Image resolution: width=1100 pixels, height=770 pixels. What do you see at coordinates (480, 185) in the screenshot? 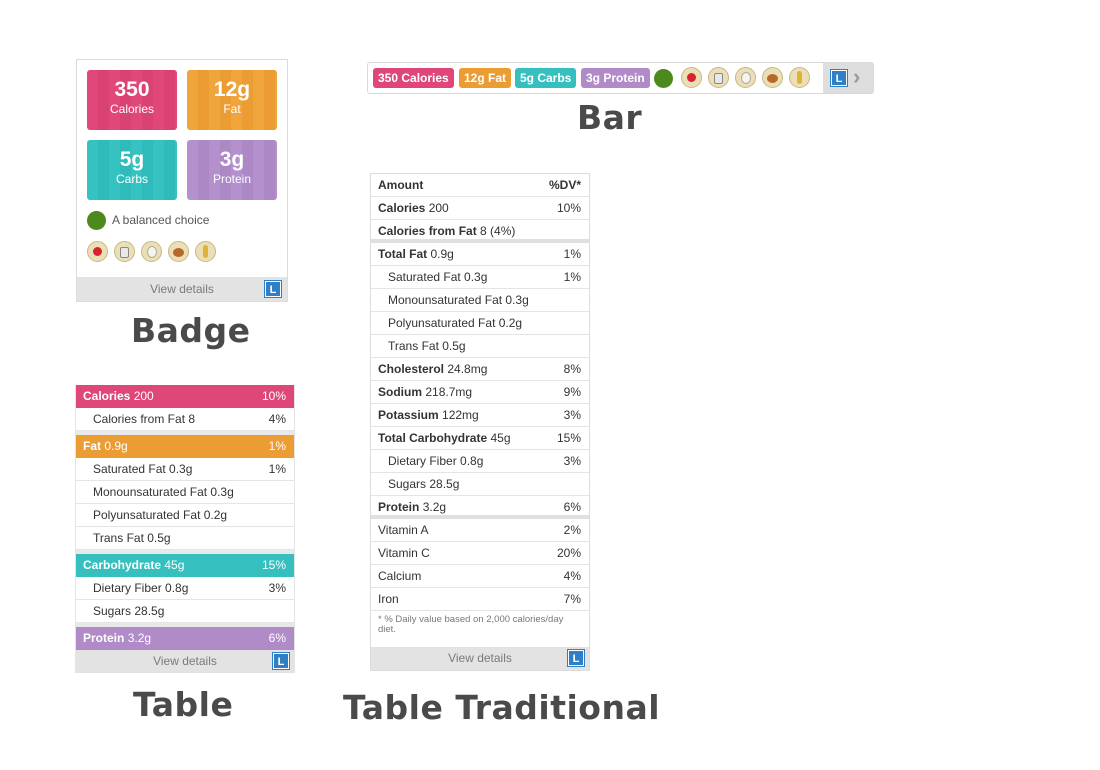
I see `table-header: Amount %DV*` at bounding box center [480, 185].